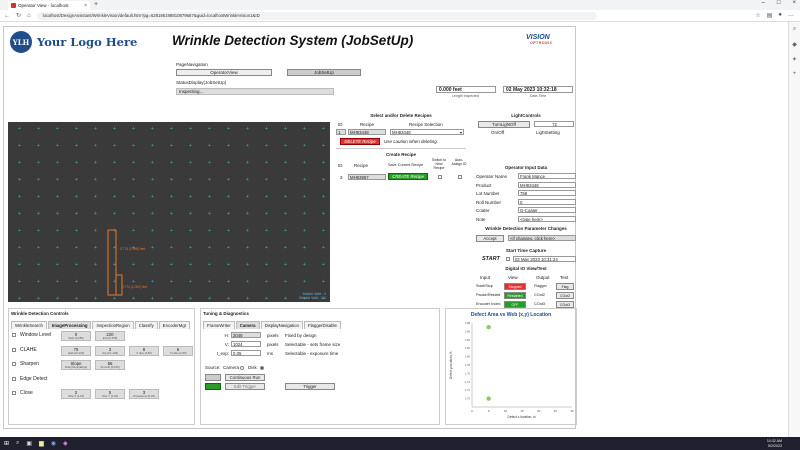  I want to click on tuning-tab: FrameWriter, so click(219, 325).